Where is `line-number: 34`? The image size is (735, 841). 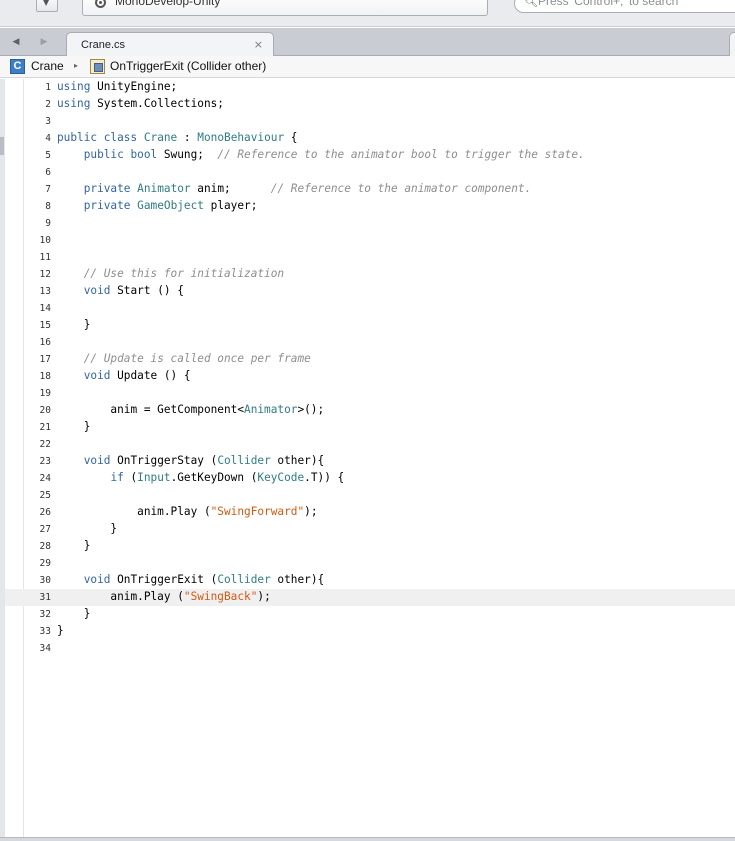 line-number: 34 is located at coordinates (45, 648).